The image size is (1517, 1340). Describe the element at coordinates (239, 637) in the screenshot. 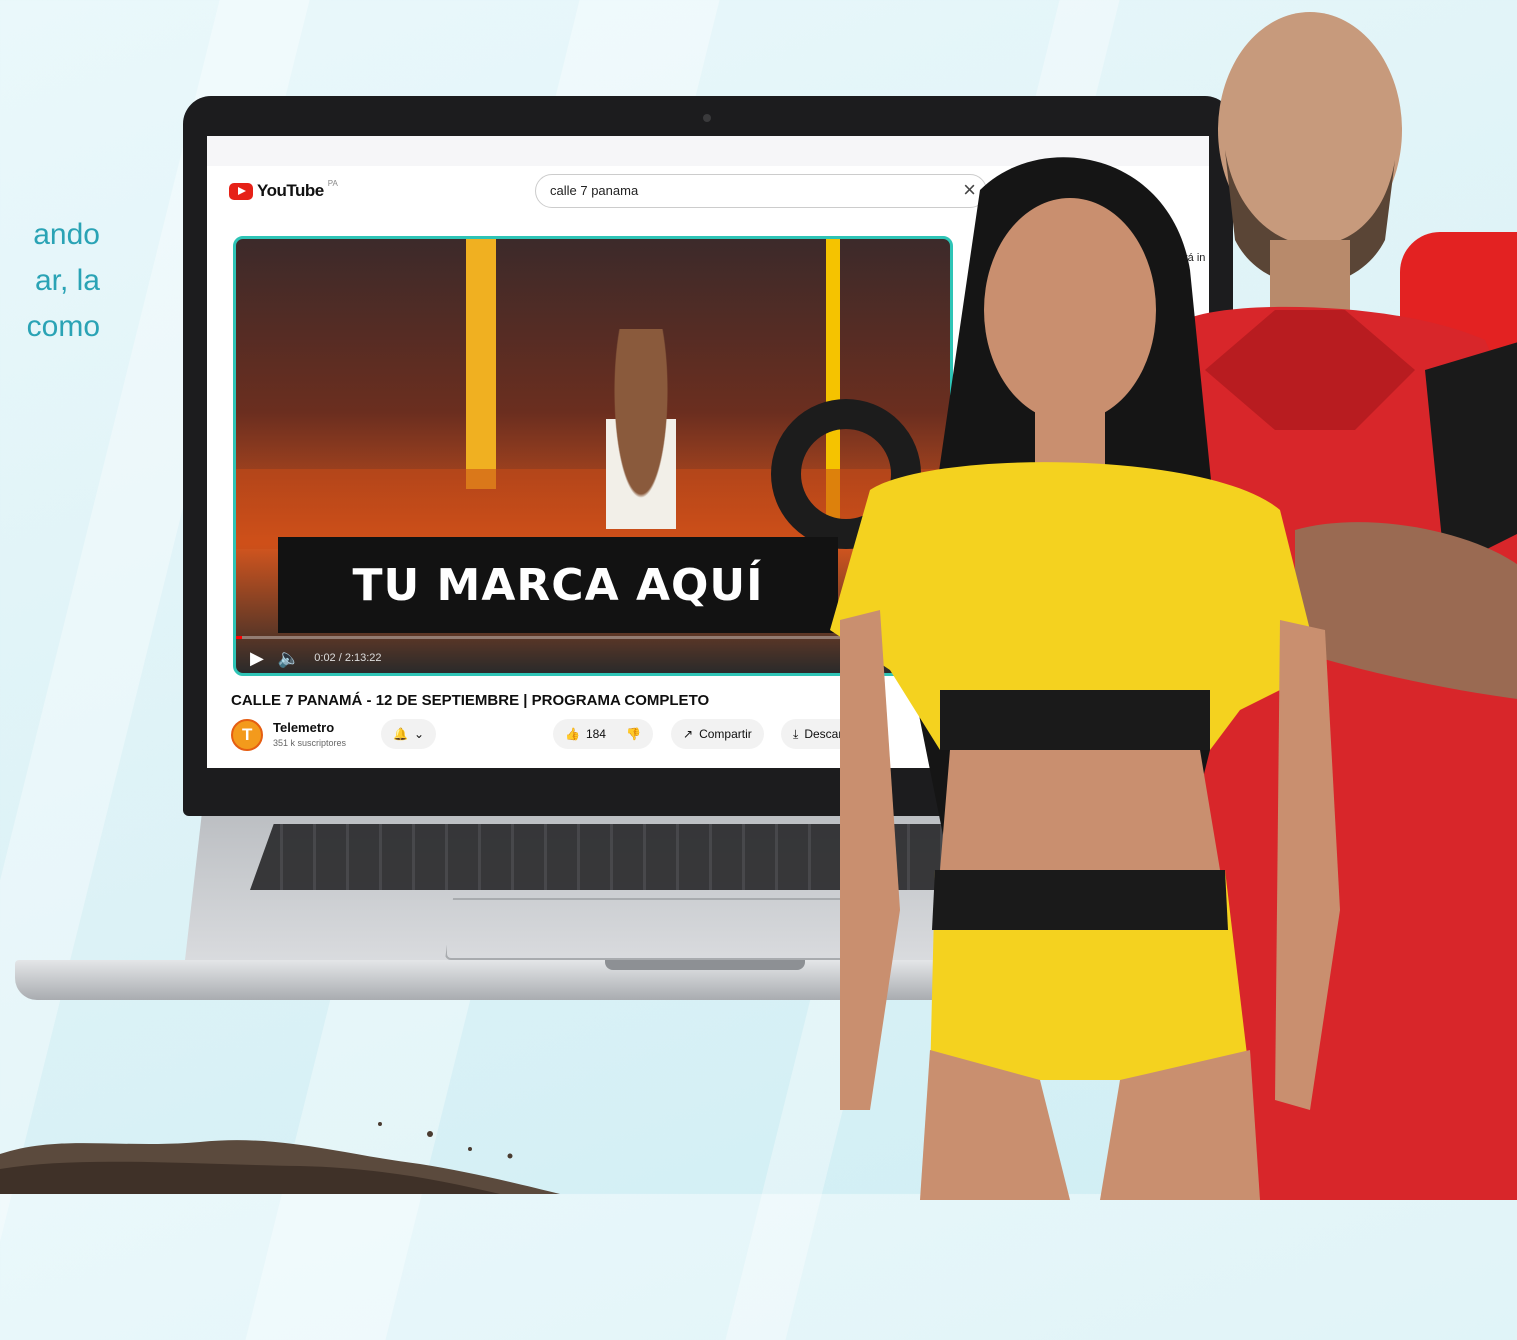

I see `progress-fill` at that location.